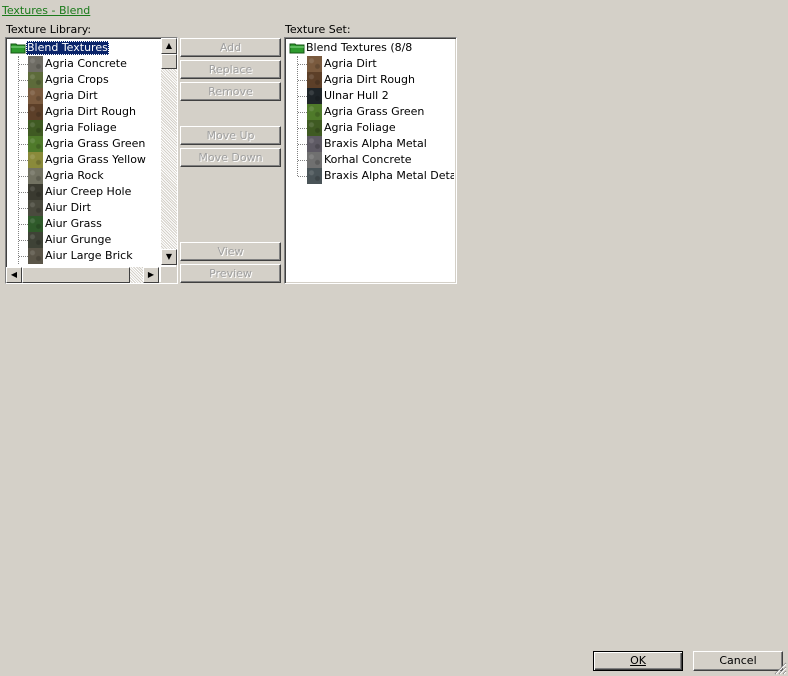 Image resolution: width=788 pixels, height=676 pixels. I want to click on library-horizontal-scrollbar: ◀ ▶, so click(82, 275).